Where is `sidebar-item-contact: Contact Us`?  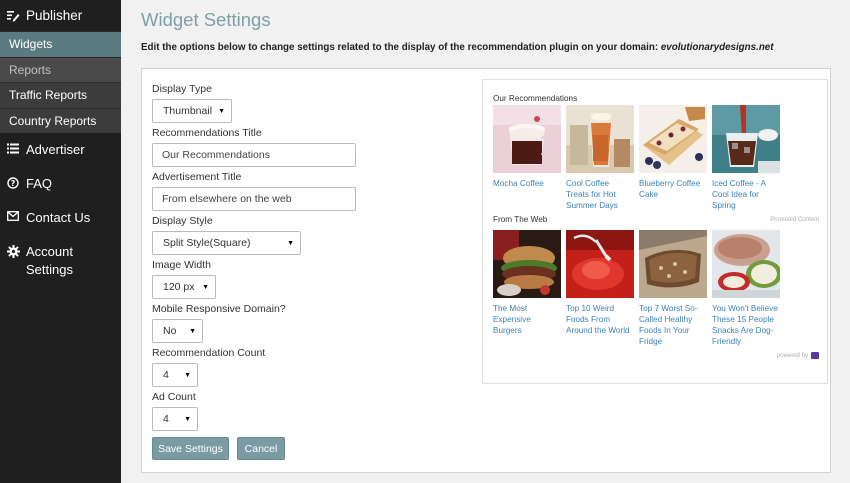 sidebar-item-contact: Contact Us is located at coordinates (60, 218).